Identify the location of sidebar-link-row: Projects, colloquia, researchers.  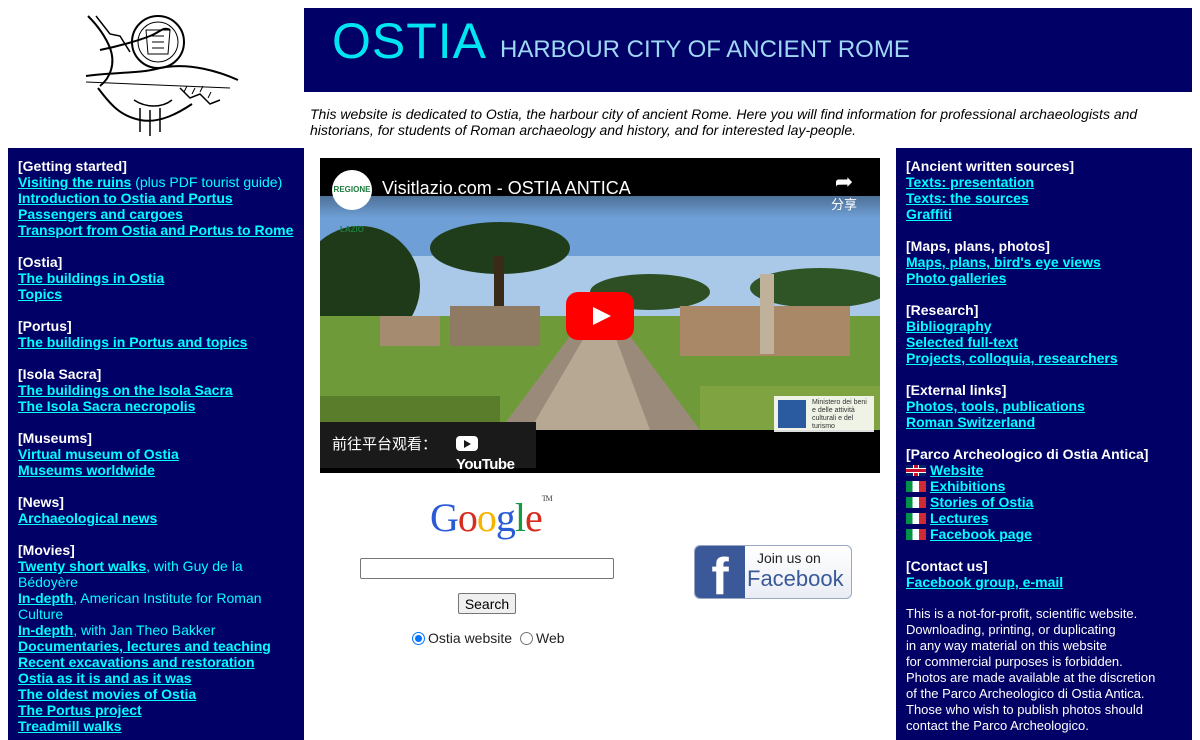
(1046, 358).